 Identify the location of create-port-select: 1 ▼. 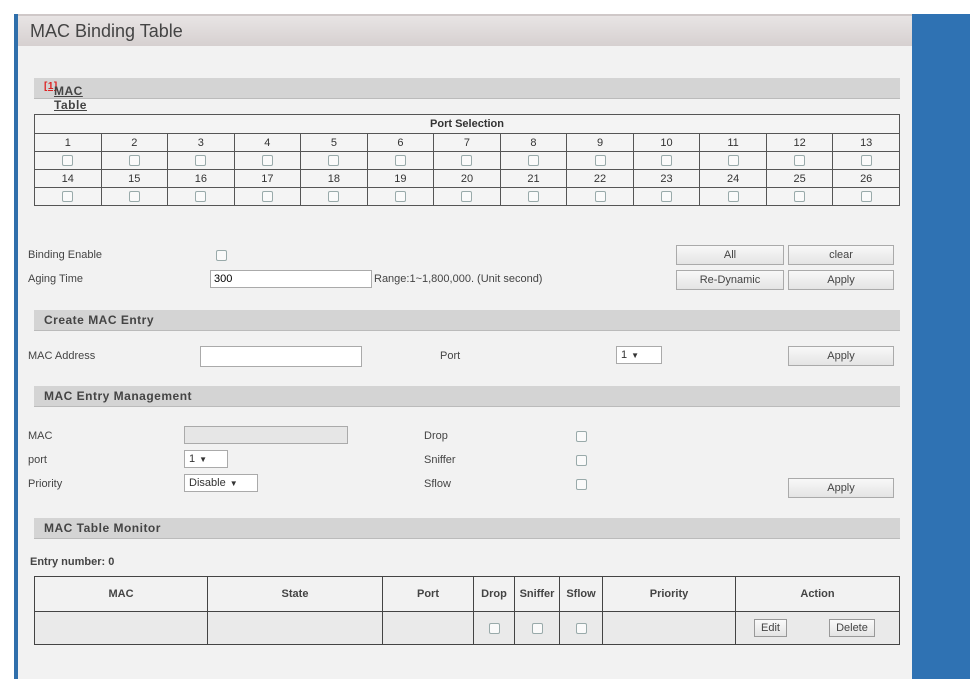
(639, 355).